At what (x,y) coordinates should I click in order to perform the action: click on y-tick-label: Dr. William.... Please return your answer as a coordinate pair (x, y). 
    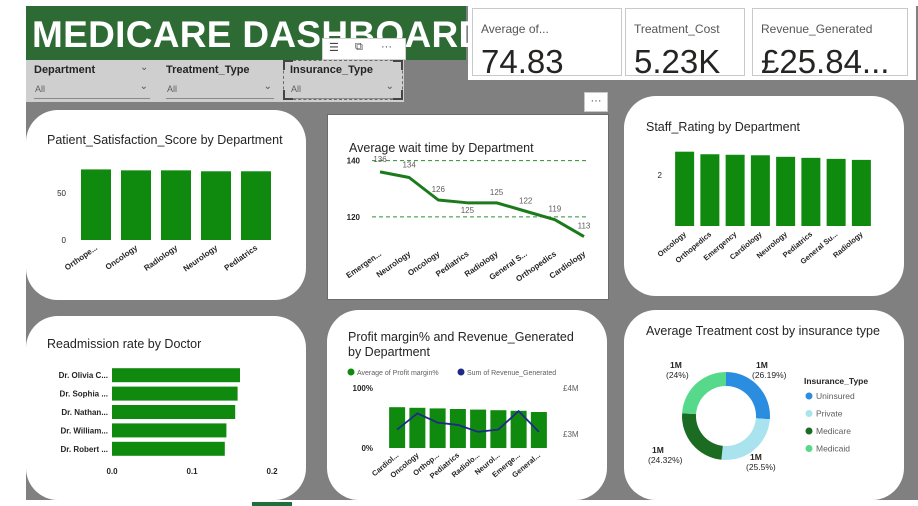
    Looking at the image, I should click on (85, 430).